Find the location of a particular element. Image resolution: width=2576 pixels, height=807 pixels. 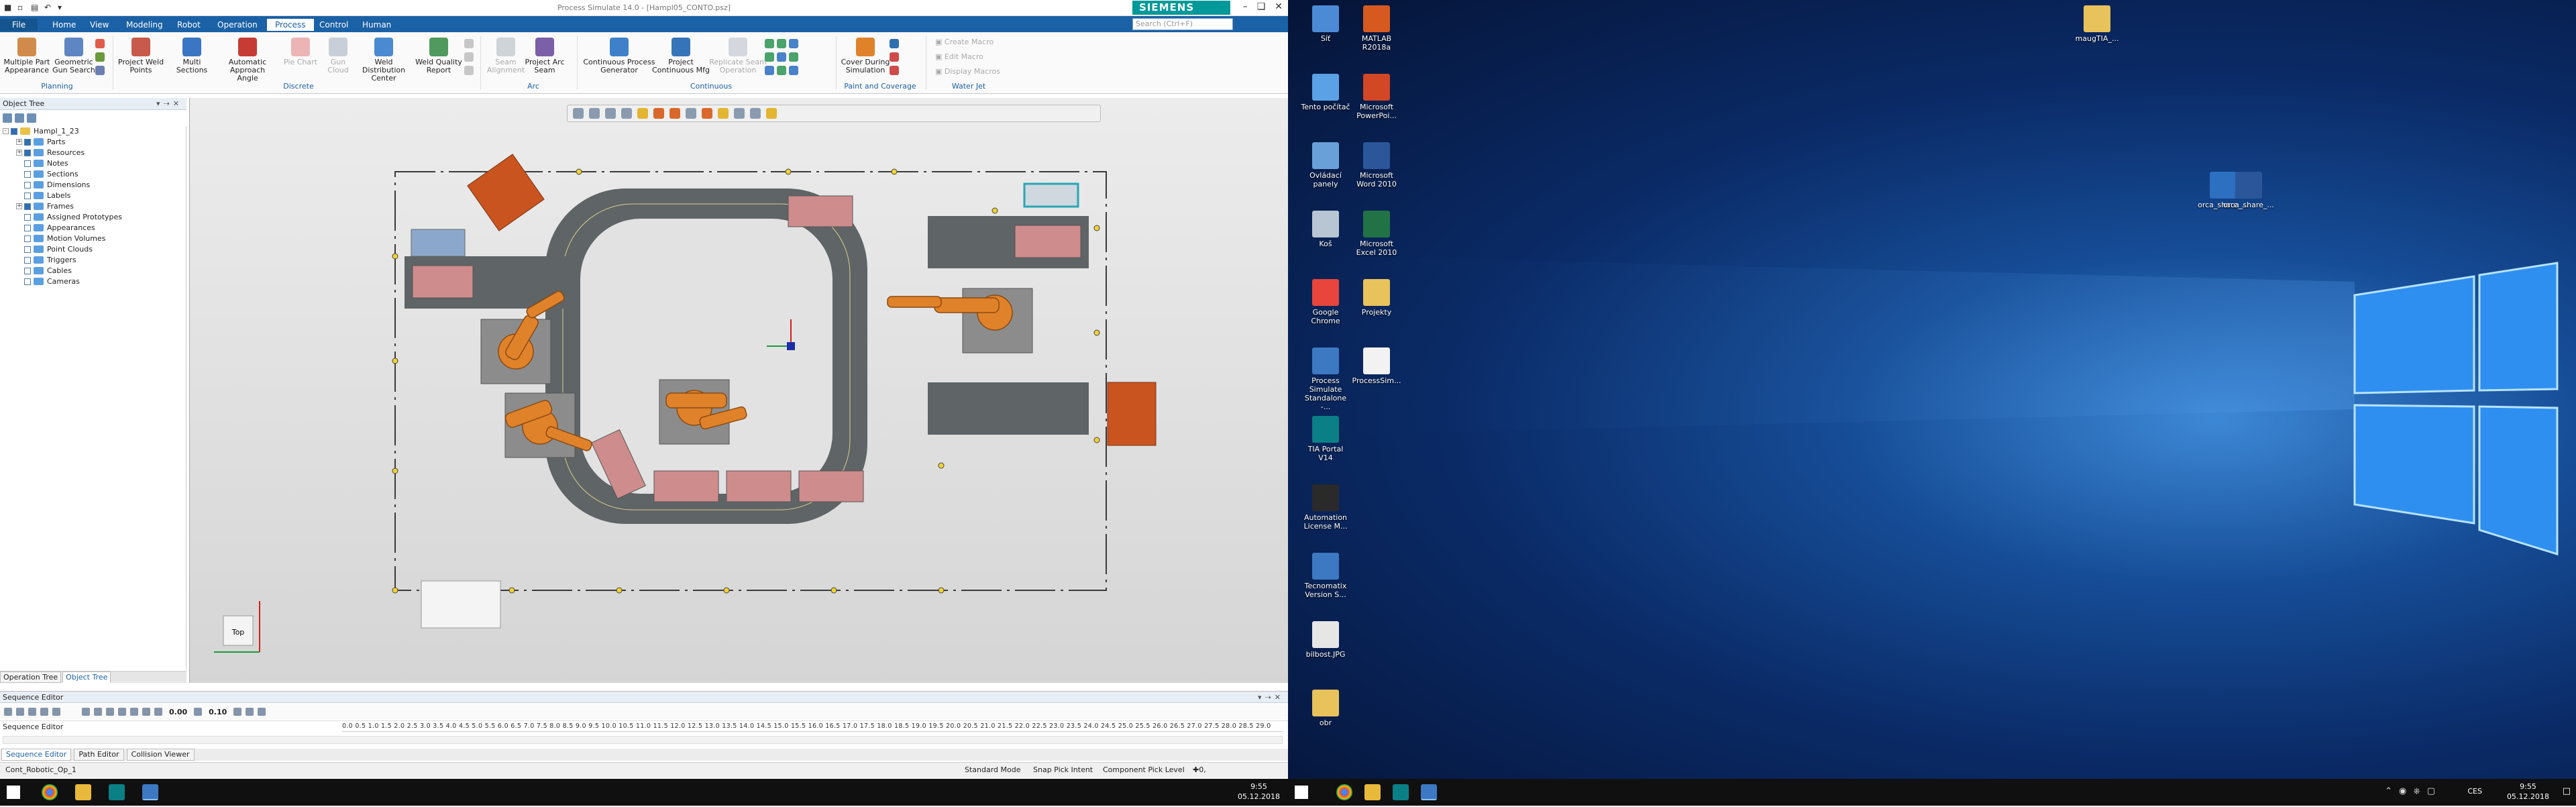

gripper-tool is located at coordinates (1051, 195).